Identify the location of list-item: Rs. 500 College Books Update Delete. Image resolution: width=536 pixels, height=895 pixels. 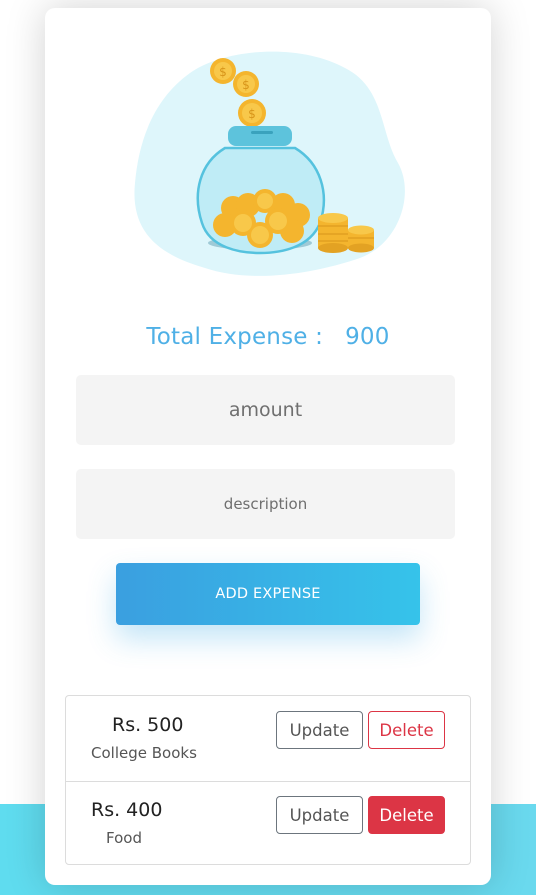
(268, 739).